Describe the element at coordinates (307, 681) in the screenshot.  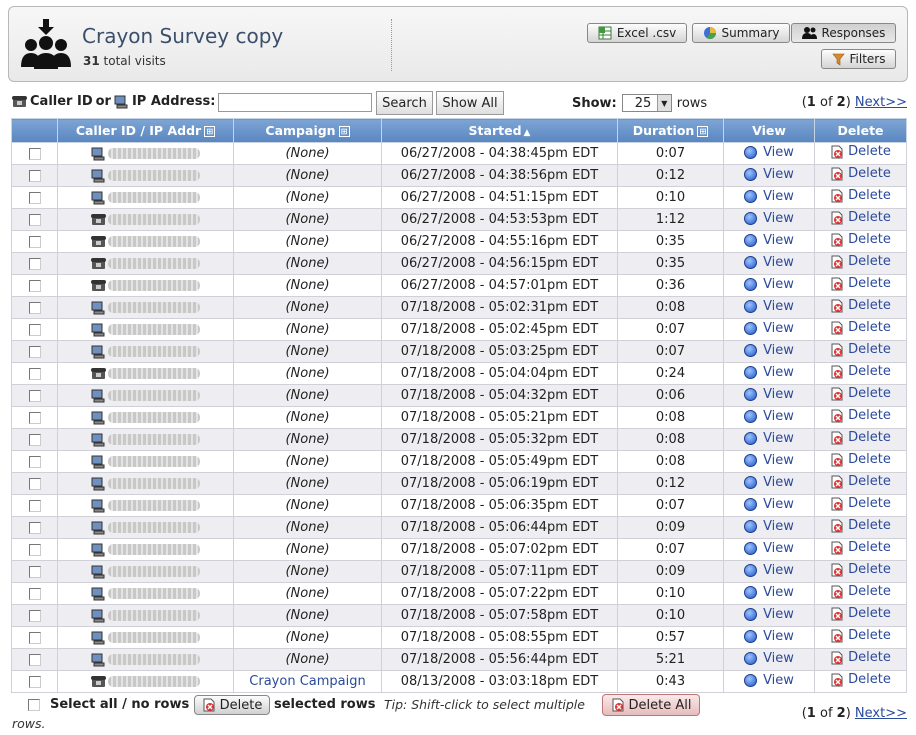
I see `campaign-value: Crayon Campaign` at that location.